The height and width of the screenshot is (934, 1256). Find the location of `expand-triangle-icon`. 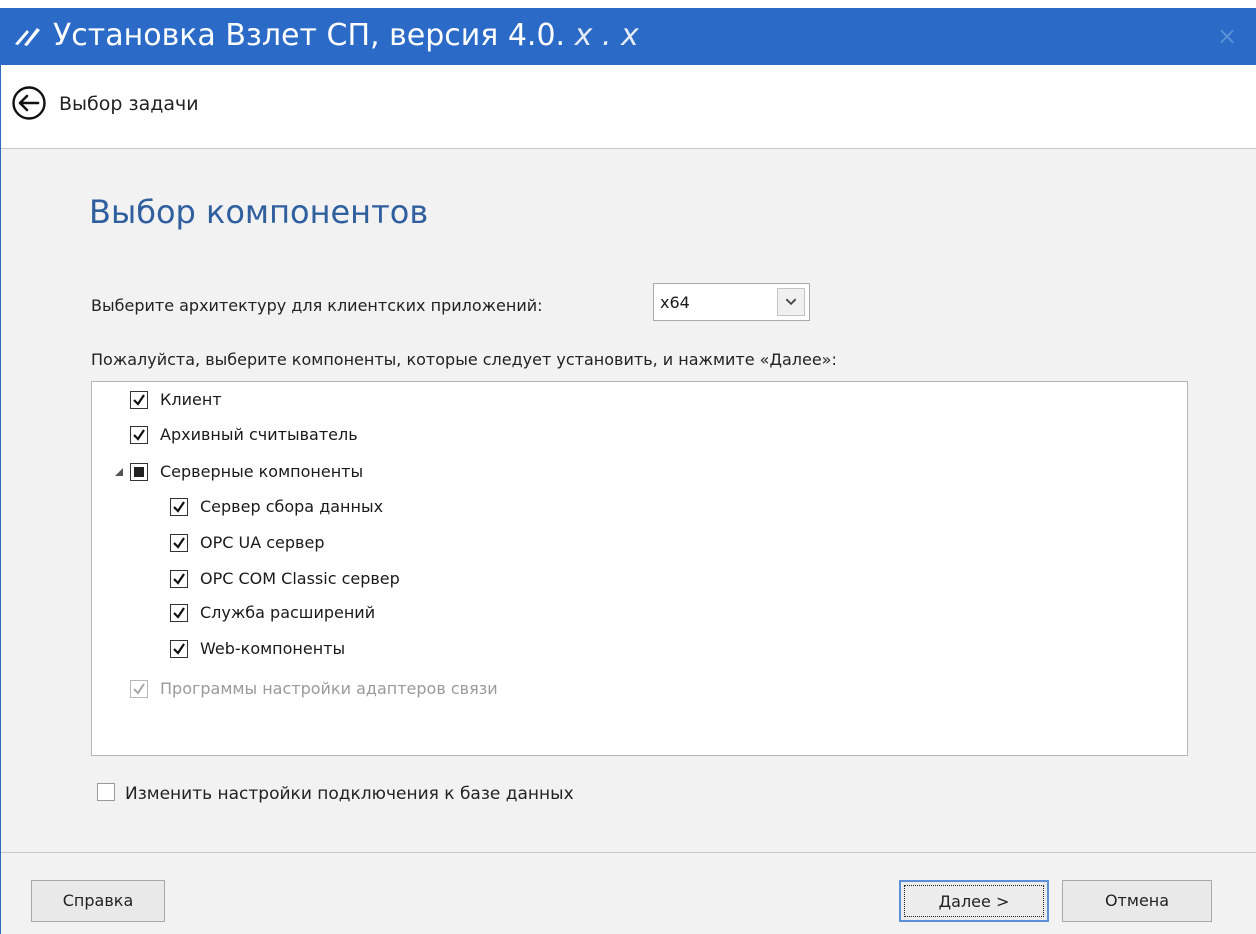

expand-triangle-icon is located at coordinates (119, 472).